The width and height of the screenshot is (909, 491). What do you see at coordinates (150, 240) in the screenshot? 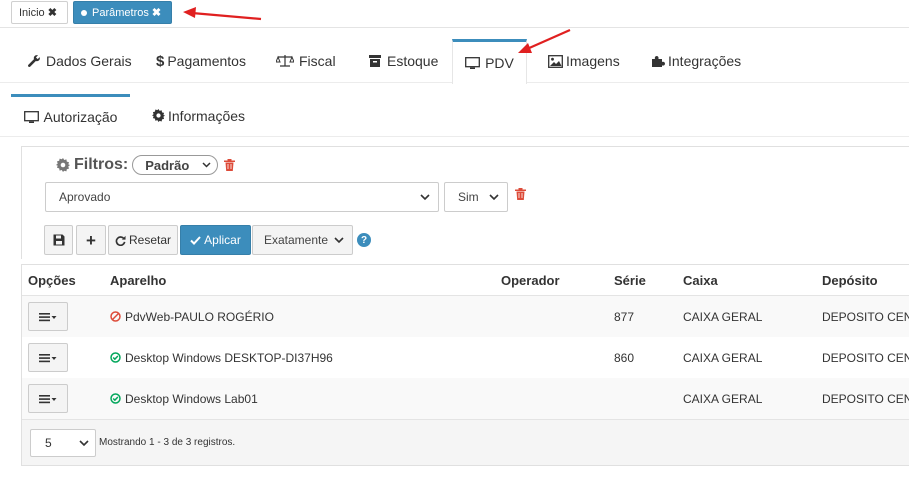
I see `reset-label: Resetar` at bounding box center [150, 240].